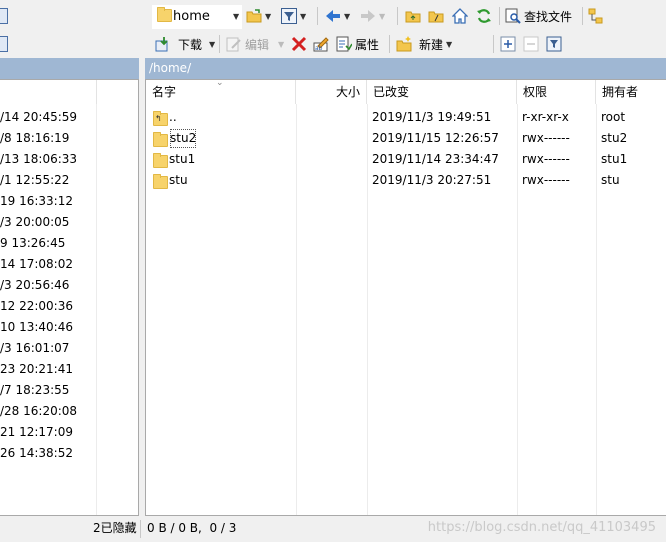  What do you see at coordinates (36, 201) in the screenshot?
I see `local-modified-time: 19 16:33:12` at bounding box center [36, 201].